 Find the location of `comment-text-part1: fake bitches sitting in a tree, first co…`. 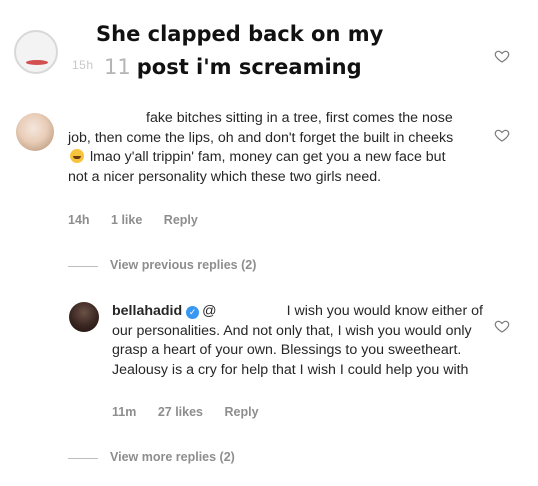

comment-text-part1: fake bitches sitting in a tree, first co… is located at coordinates (261, 128).